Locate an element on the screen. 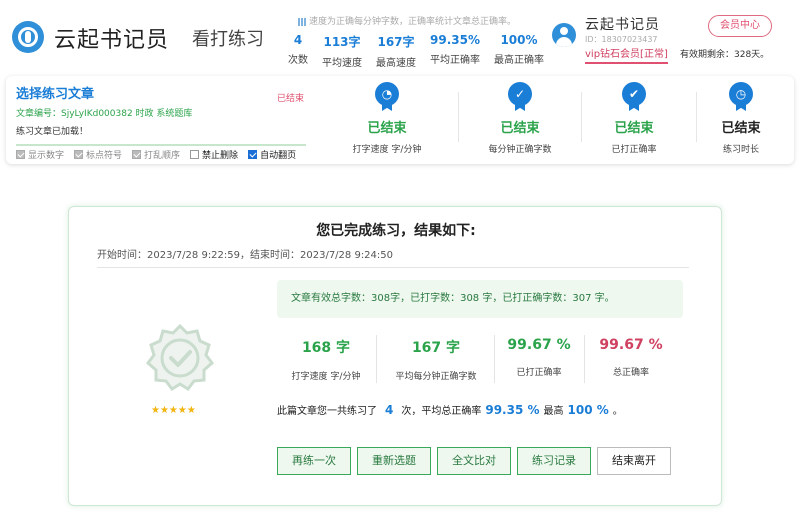 This screenshot has height=527, width=800. check-badge-icon: ✔ is located at coordinates (634, 97).